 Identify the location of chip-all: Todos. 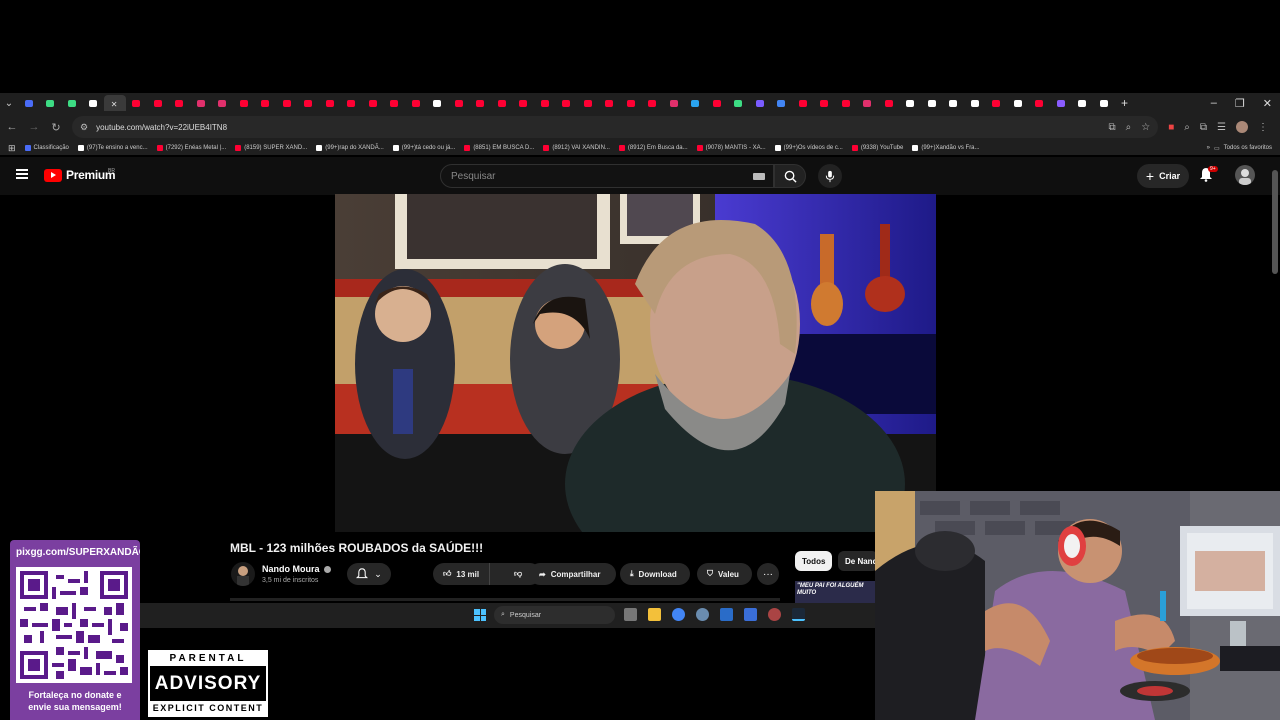
(814, 561).